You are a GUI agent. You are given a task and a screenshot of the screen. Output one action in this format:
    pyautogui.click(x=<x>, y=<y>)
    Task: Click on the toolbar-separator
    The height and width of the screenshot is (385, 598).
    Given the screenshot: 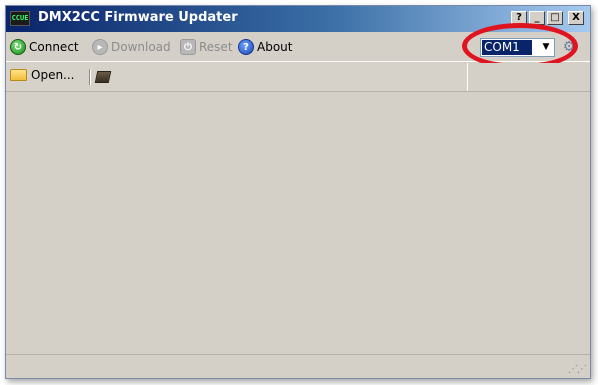 What is the action you would take?
    pyautogui.click(x=90, y=77)
    